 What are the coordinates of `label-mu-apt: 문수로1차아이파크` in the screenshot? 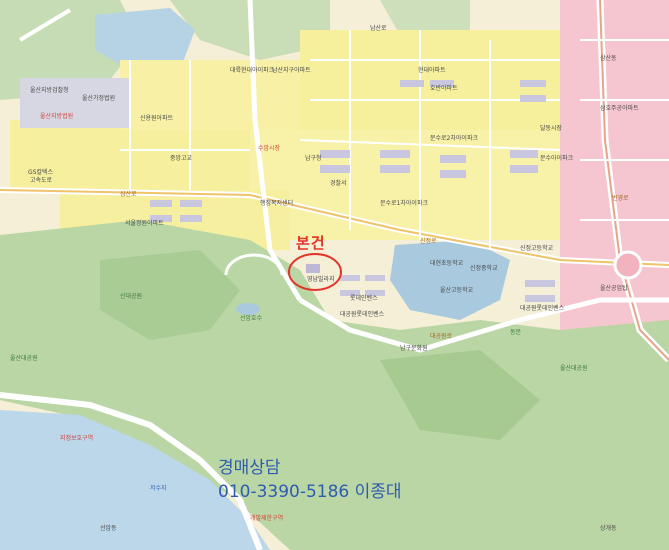 It's located at (404, 203).